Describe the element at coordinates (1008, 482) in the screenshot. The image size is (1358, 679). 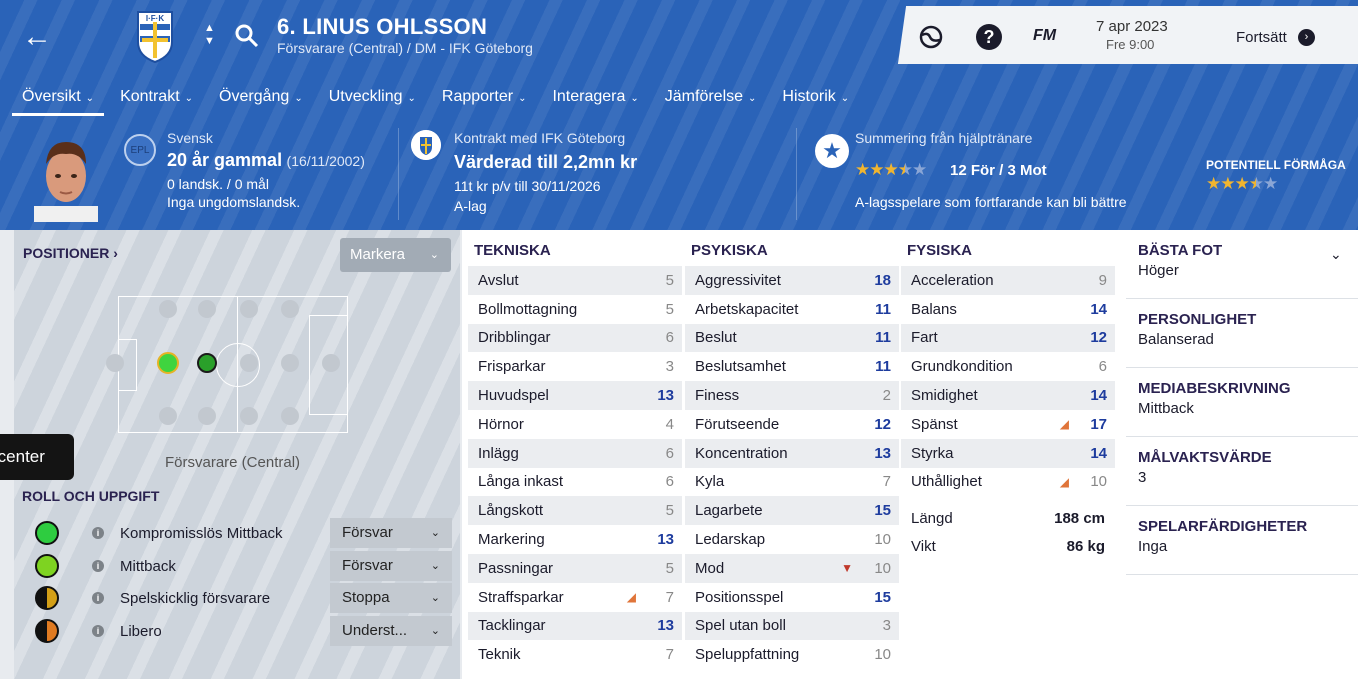
I see `attribute-row: Uthållighet ◢ 10` at that location.